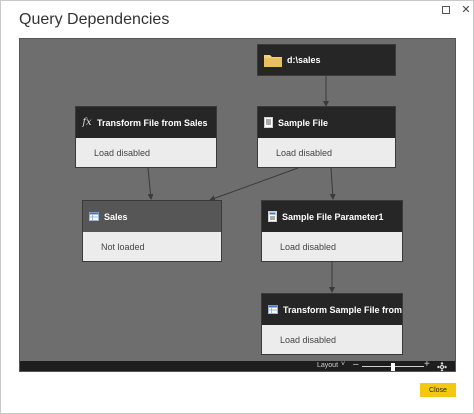 This screenshot has width=474, height=414. Describe the element at coordinates (442, 366) in the screenshot. I see `fit-to-screen-icon` at that location.